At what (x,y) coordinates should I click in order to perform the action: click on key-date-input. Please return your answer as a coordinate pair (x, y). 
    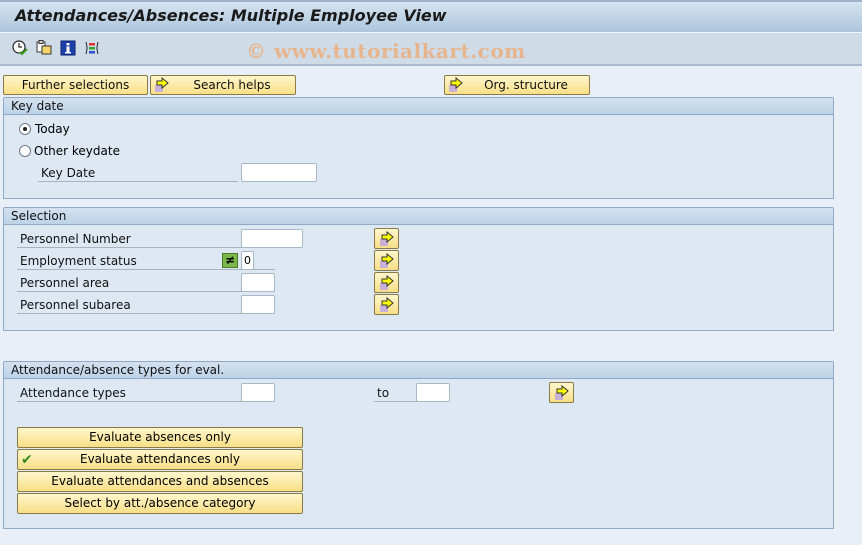
    Looking at the image, I should click on (279, 172).